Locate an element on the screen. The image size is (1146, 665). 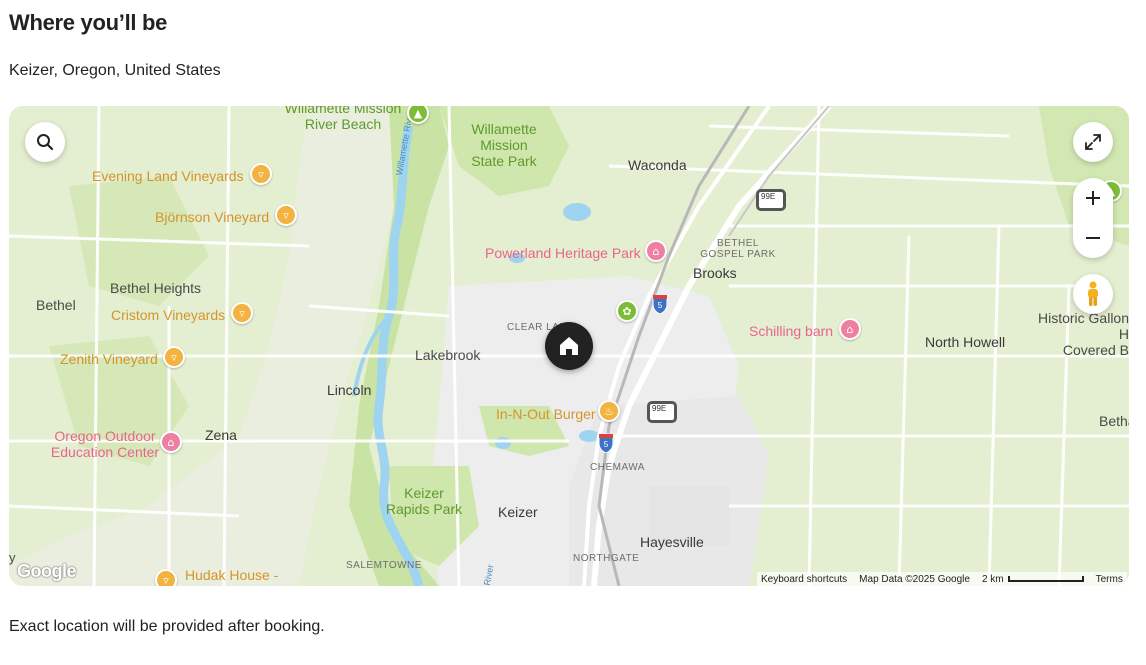
fullscreen-button is located at coordinates (1093, 142).